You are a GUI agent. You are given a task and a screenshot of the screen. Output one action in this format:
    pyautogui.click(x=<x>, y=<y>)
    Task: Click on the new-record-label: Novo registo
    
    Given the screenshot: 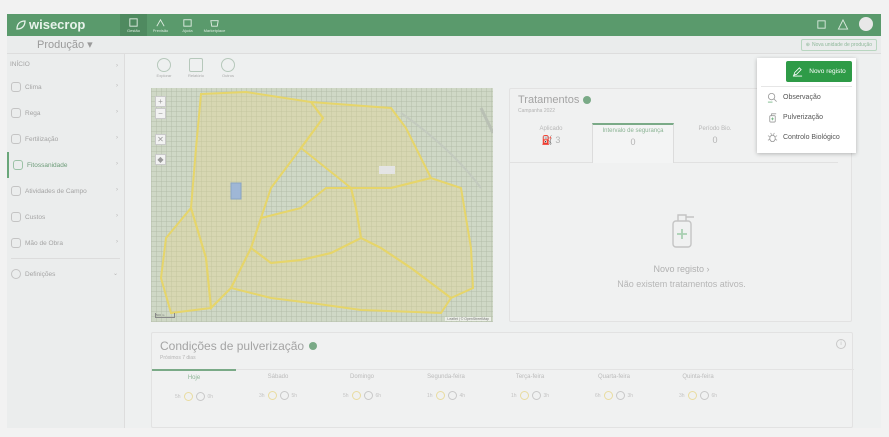 What is the action you would take?
    pyautogui.click(x=827, y=71)
    